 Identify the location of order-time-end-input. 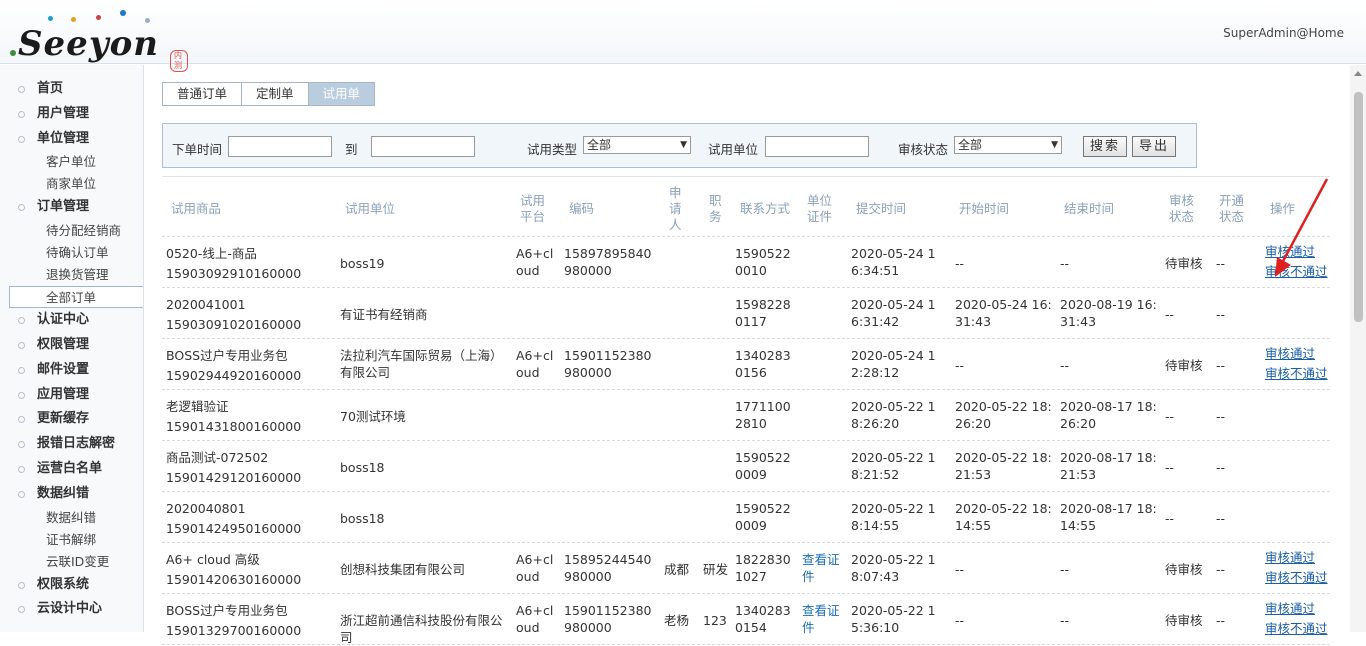
(423, 146).